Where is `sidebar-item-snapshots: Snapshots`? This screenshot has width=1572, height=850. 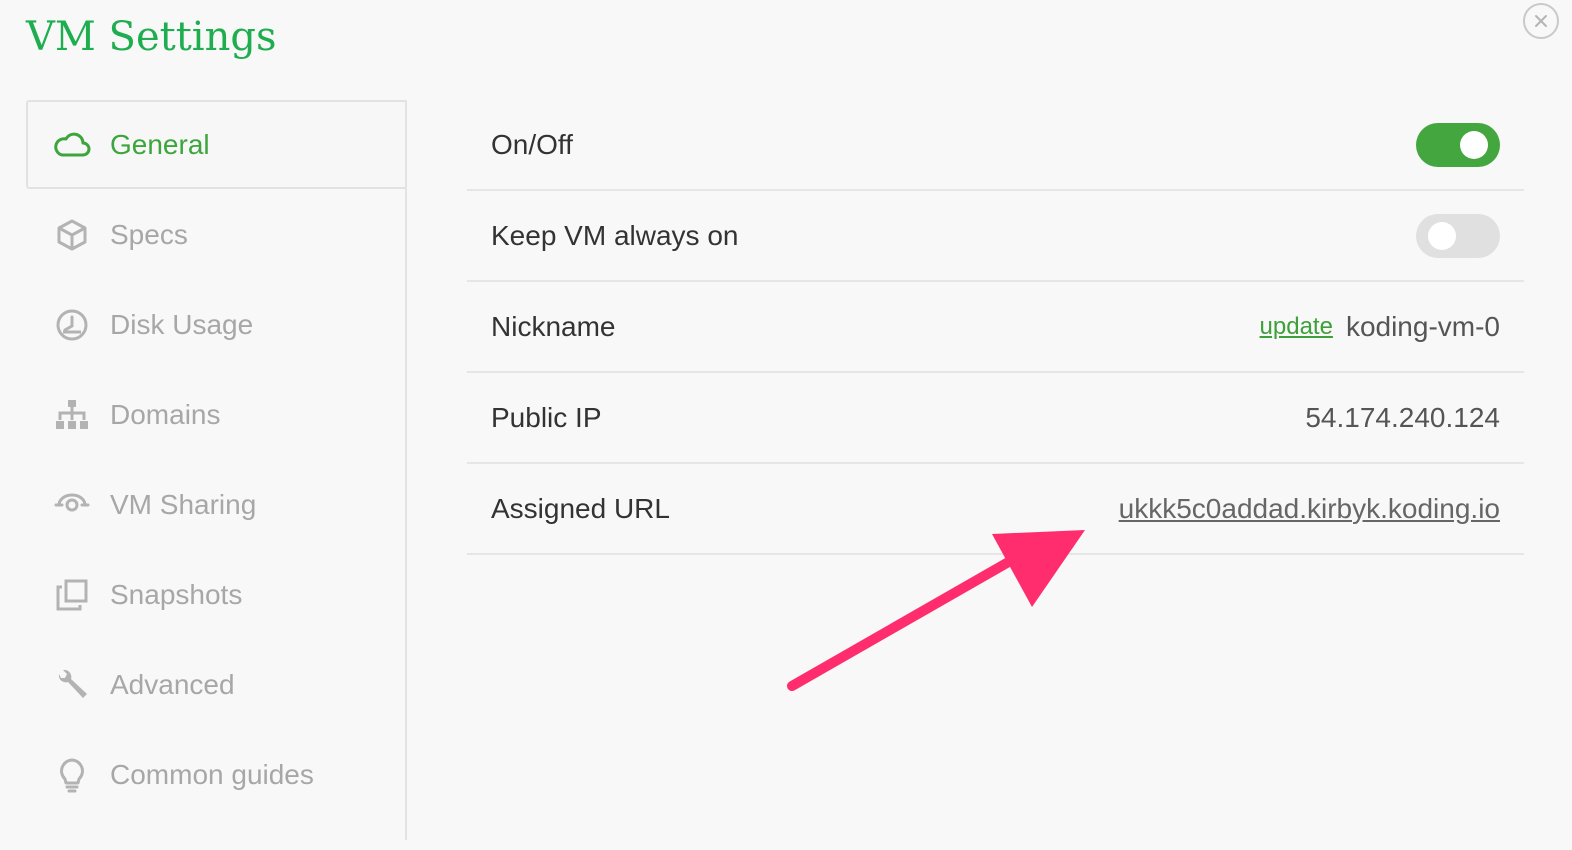
sidebar-item-snapshots: Snapshots is located at coordinates (215, 595).